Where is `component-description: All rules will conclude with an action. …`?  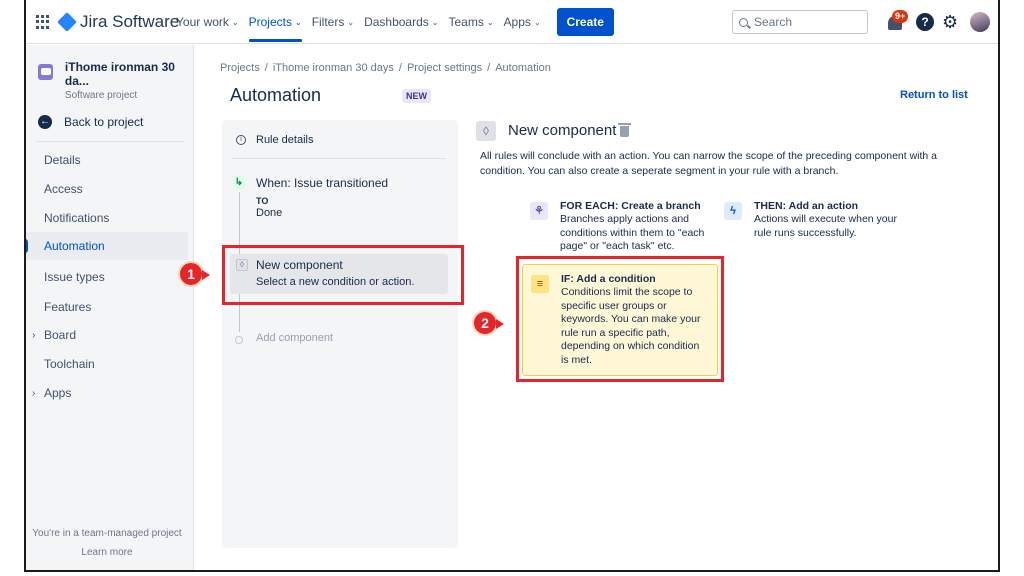
component-description: All rules will conclude with an action. … is located at coordinates (709, 163).